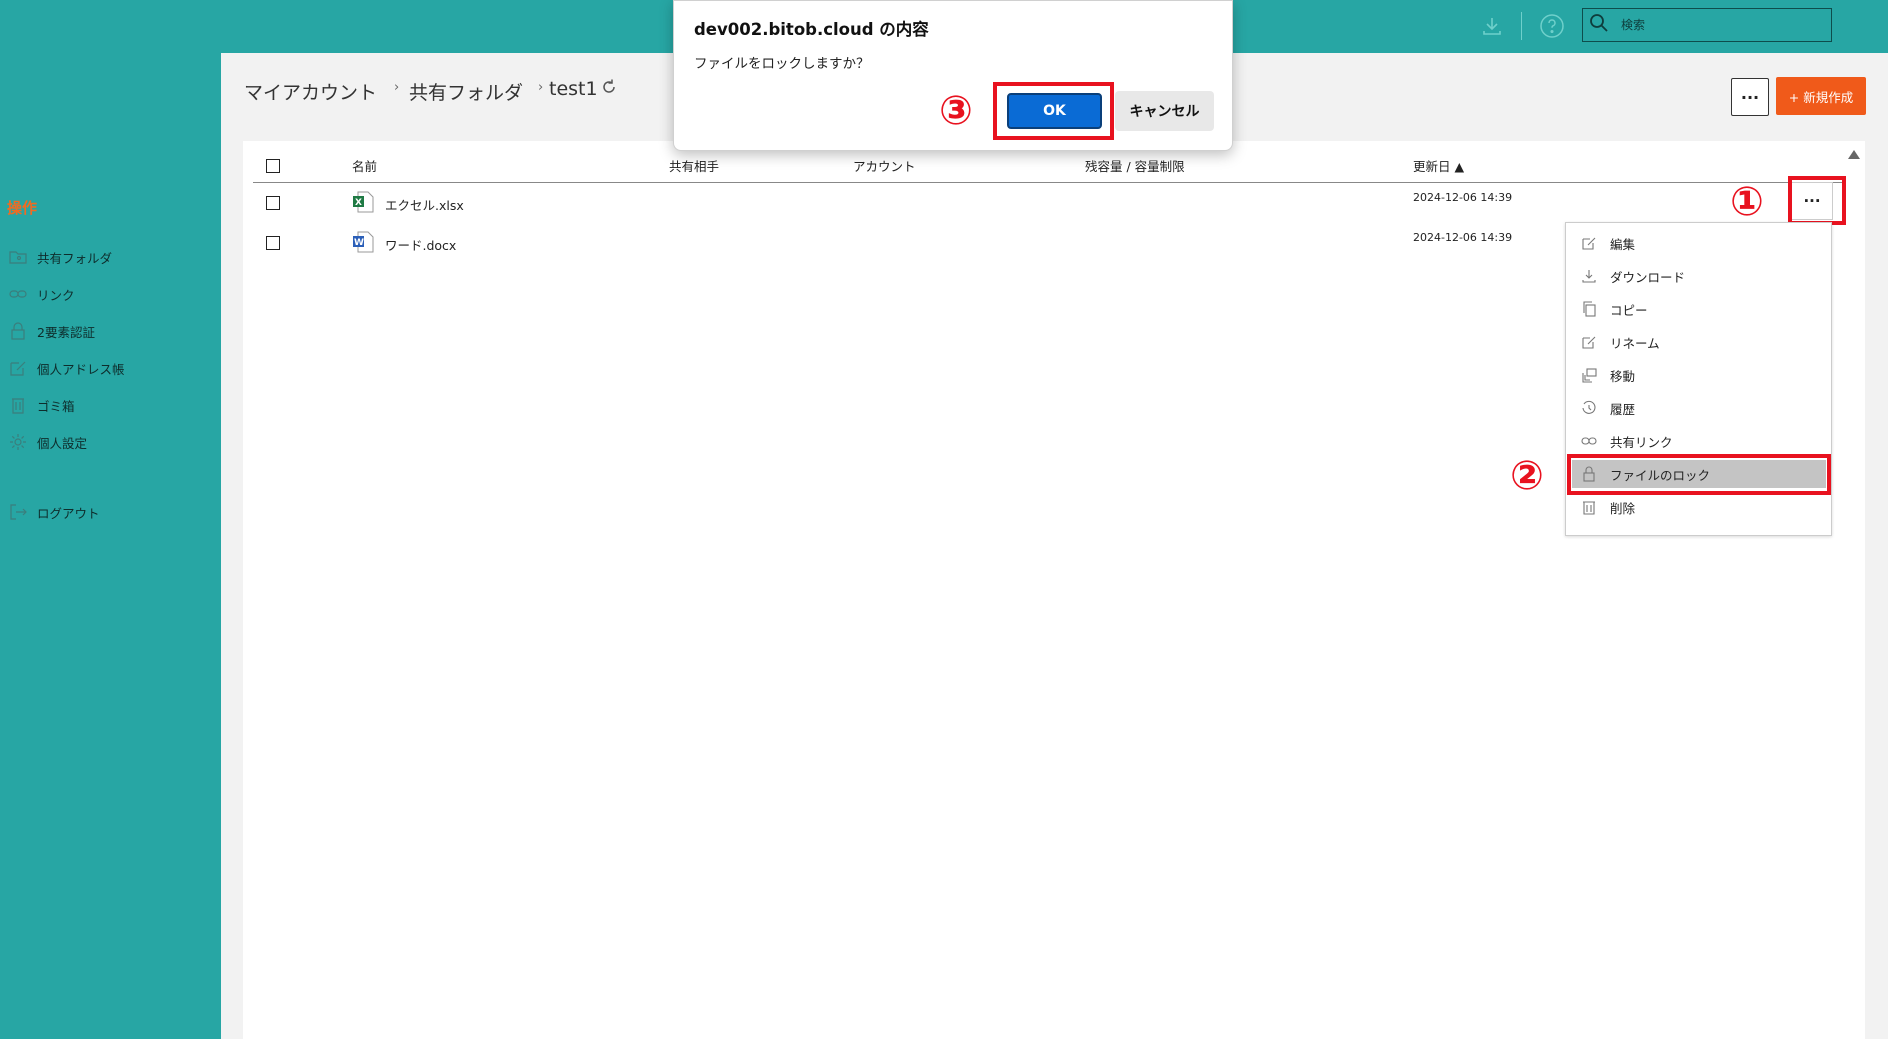  Describe the element at coordinates (610, 88) in the screenshot. I see `refresh-icon` at that location.